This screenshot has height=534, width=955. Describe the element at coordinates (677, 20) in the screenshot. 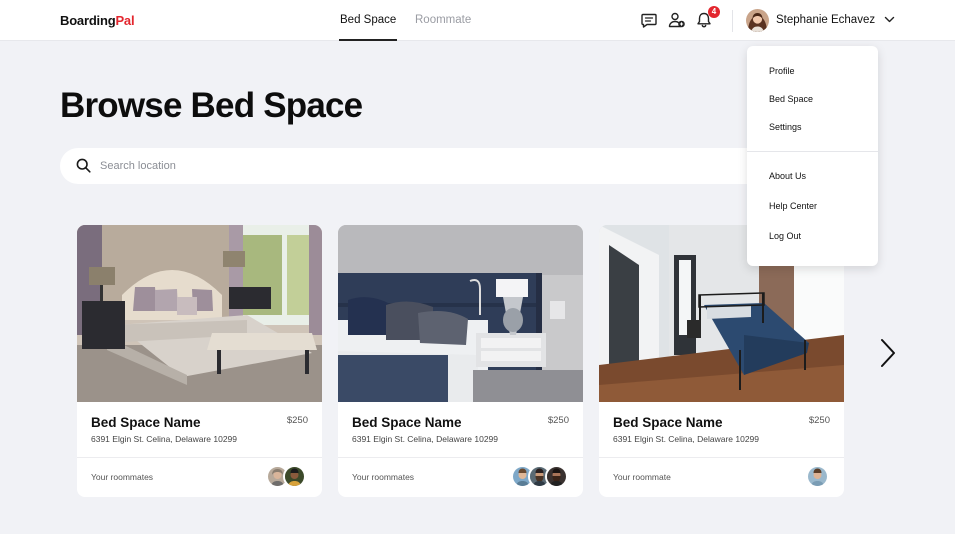

I see `user-add-icon` at that location.